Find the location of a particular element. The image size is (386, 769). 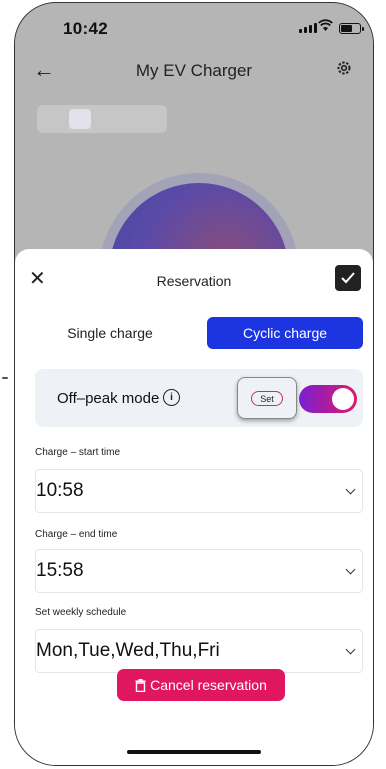

start-time-select: 10:58 is located at coordinates (199, 491).